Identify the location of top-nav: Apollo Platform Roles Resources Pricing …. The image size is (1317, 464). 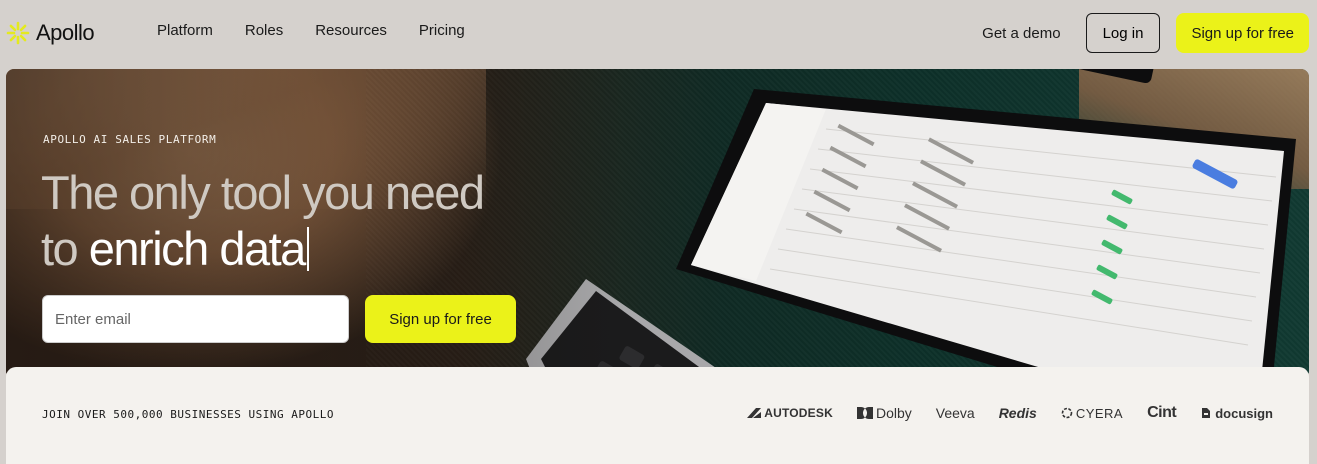
(658, 33).